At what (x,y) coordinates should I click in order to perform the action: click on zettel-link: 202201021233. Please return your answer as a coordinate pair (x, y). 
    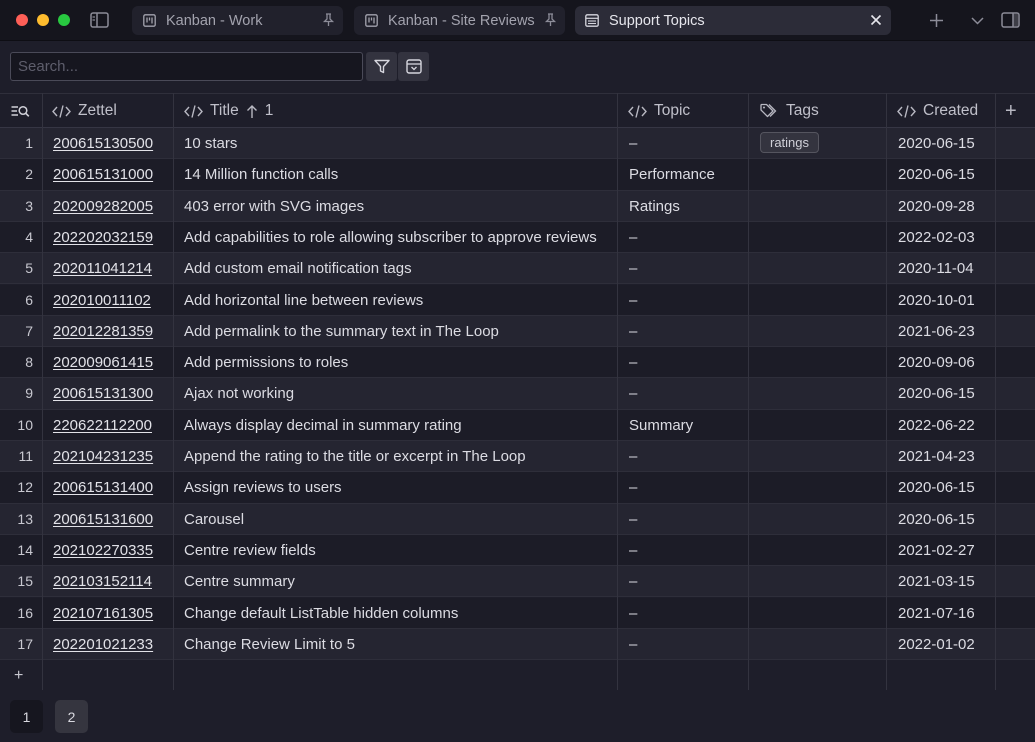
    Looking at the image, I should click on (103, 644).